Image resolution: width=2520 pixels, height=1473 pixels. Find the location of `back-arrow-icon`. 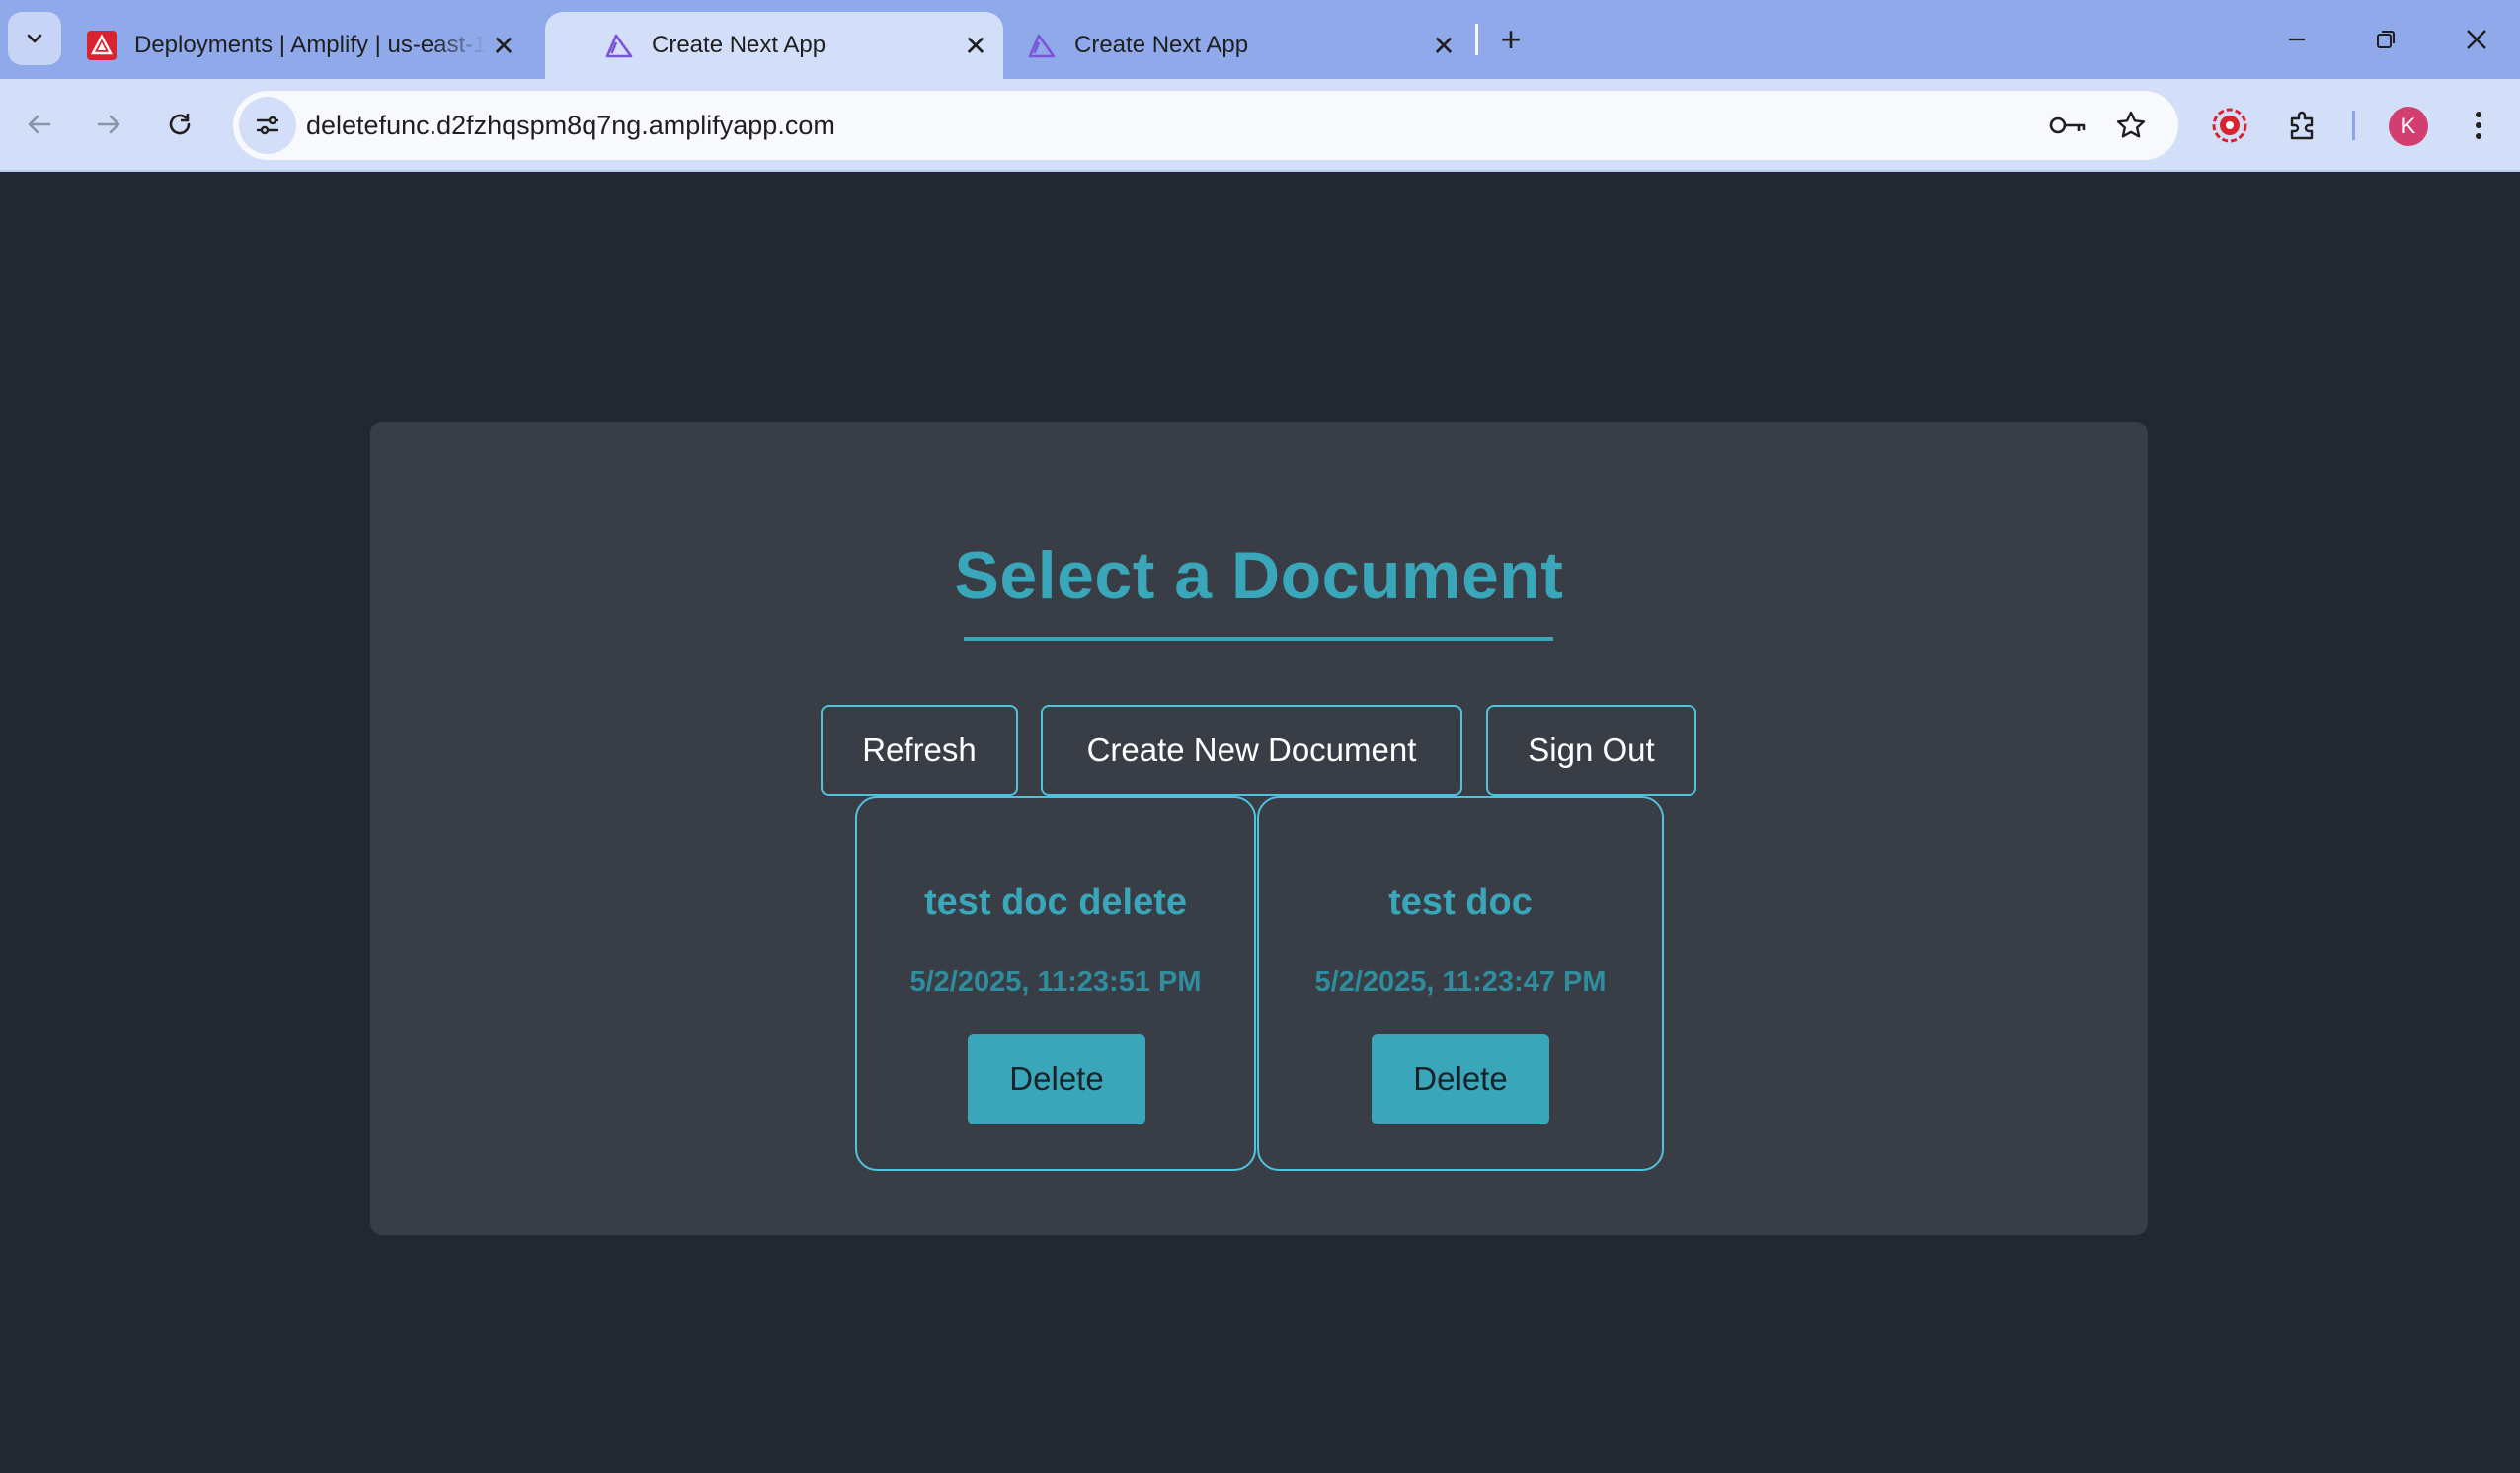

back-arrow-icon is located at coordinates (39, 124).